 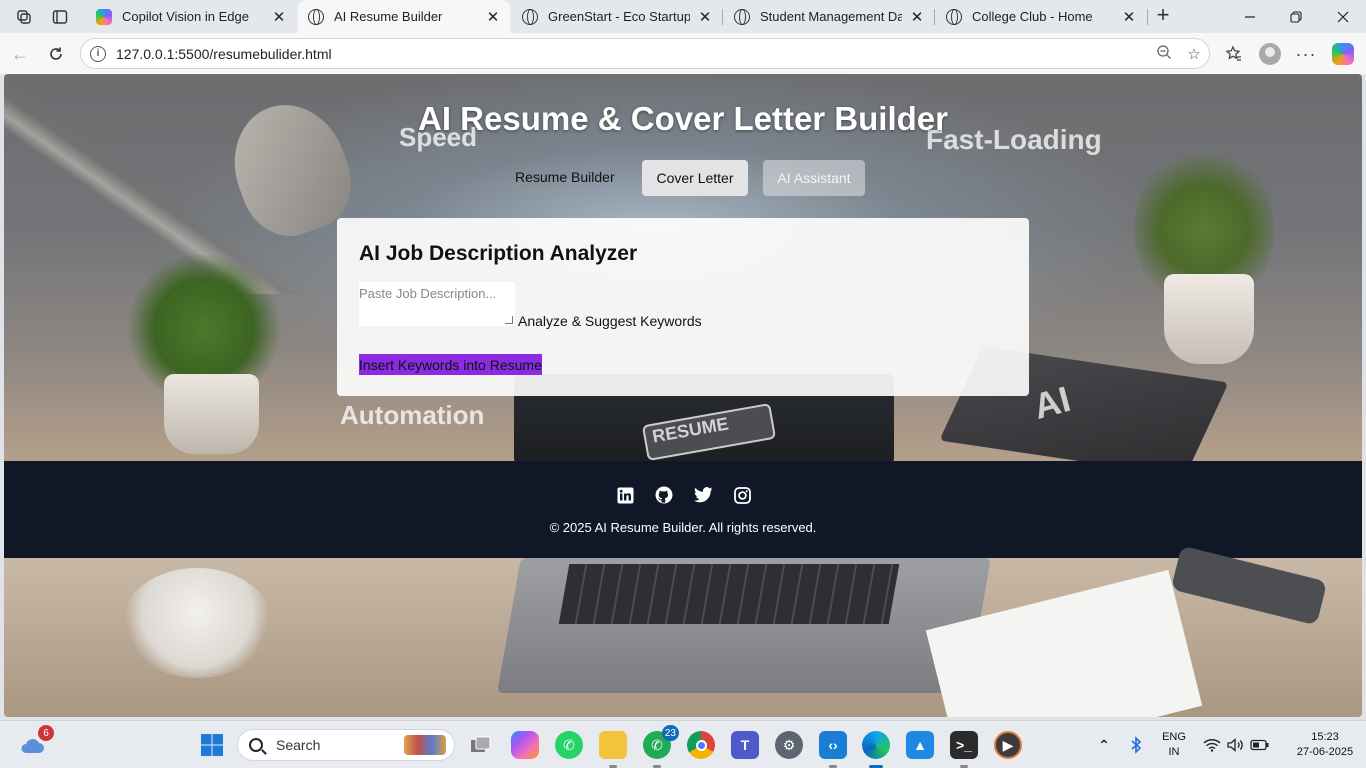 What do you see at coordinates (683, 118) in the screenshot?
I see `page-title: AI Resume & Cover Letter Builder` at bounding box center [683, 118].